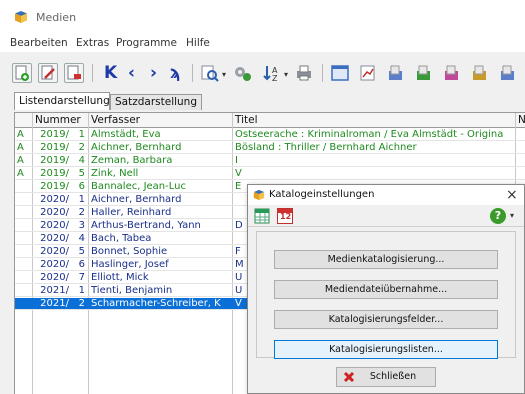 The image size is (525, 394). Describe the element at coordinates (349, 377) in the screenshot. I see `close-x-icon` at that location.